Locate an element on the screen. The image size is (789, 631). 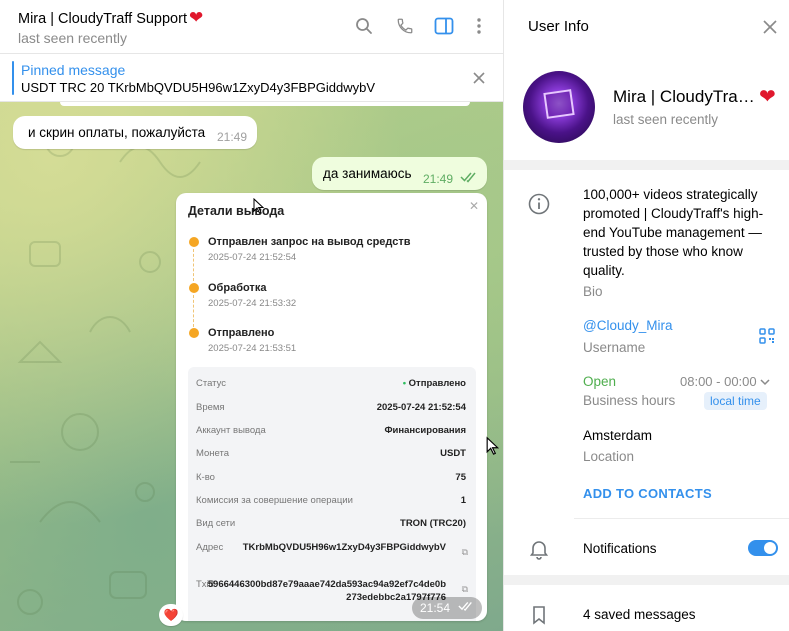
profile-name: Mira | CloudyTraff Support is located at coordinates (685, 96).